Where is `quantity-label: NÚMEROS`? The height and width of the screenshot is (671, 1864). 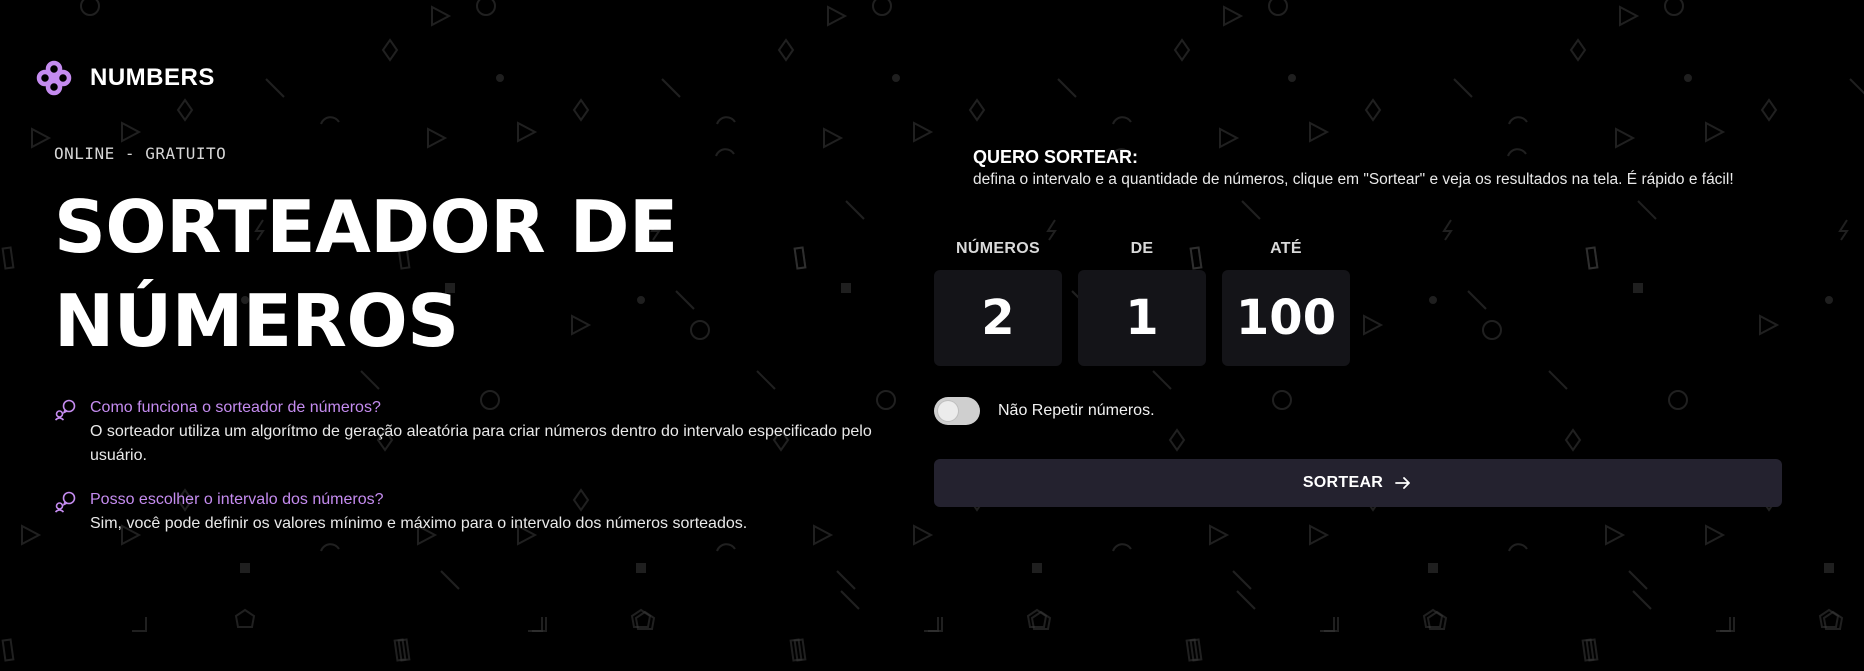 quantity-label: NÚMEROS is located at coordinates (998, 248).